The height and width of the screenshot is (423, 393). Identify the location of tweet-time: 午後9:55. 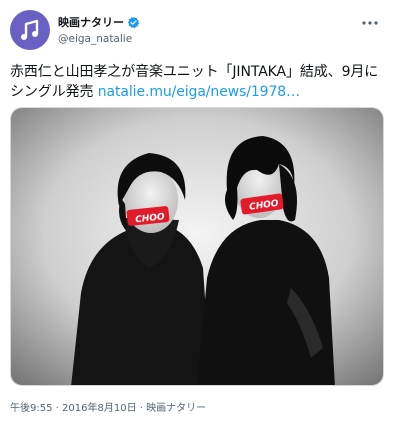
(31, 408).